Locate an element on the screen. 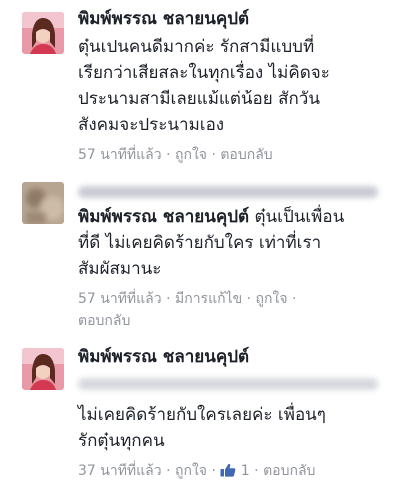 Image resolution: width=400 pixels, height=485 pixels. comment-line: เรียกว่าเสียสละในทุกเรื่อง ไม่คิดจะ is located at coordinates (204, 73).